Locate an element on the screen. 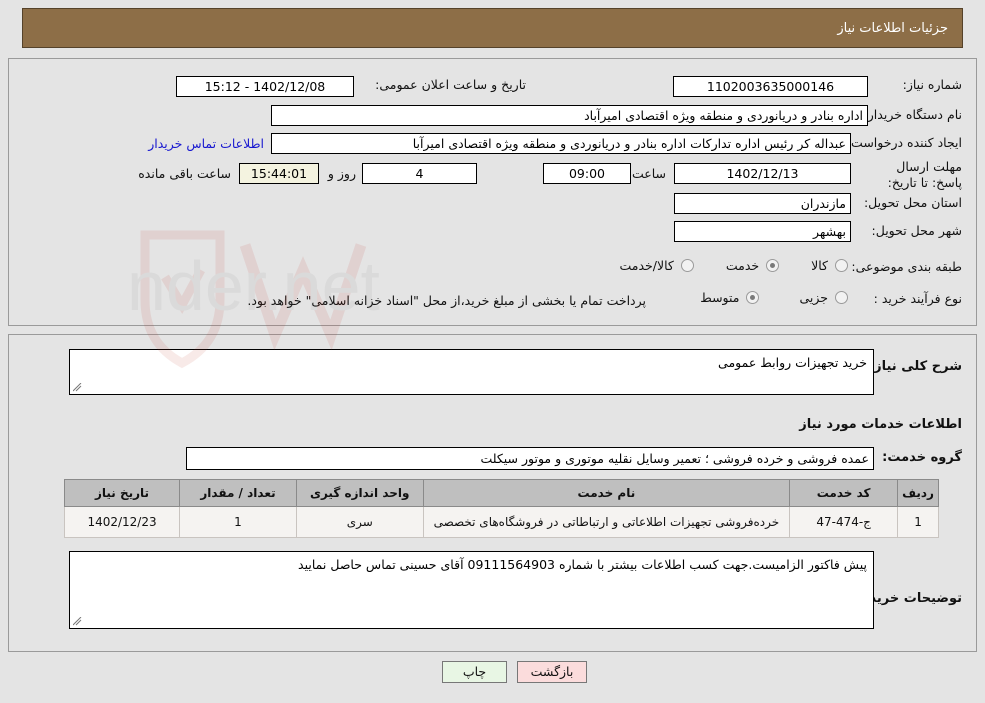  process-label: نوع فرآیند خرید : is located at coordinates (917, 298).